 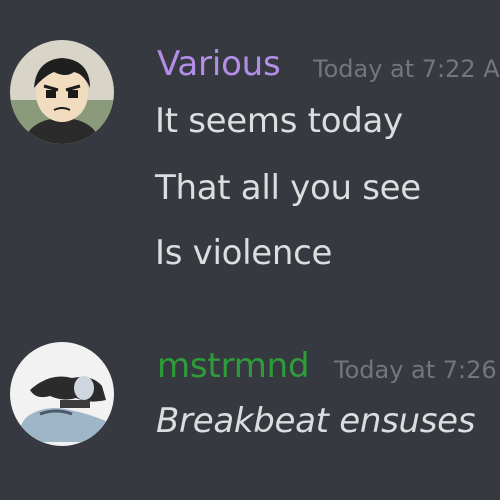 I want to click on message-timestamp: Today at 7:22 A, so click(x=406, y=69).